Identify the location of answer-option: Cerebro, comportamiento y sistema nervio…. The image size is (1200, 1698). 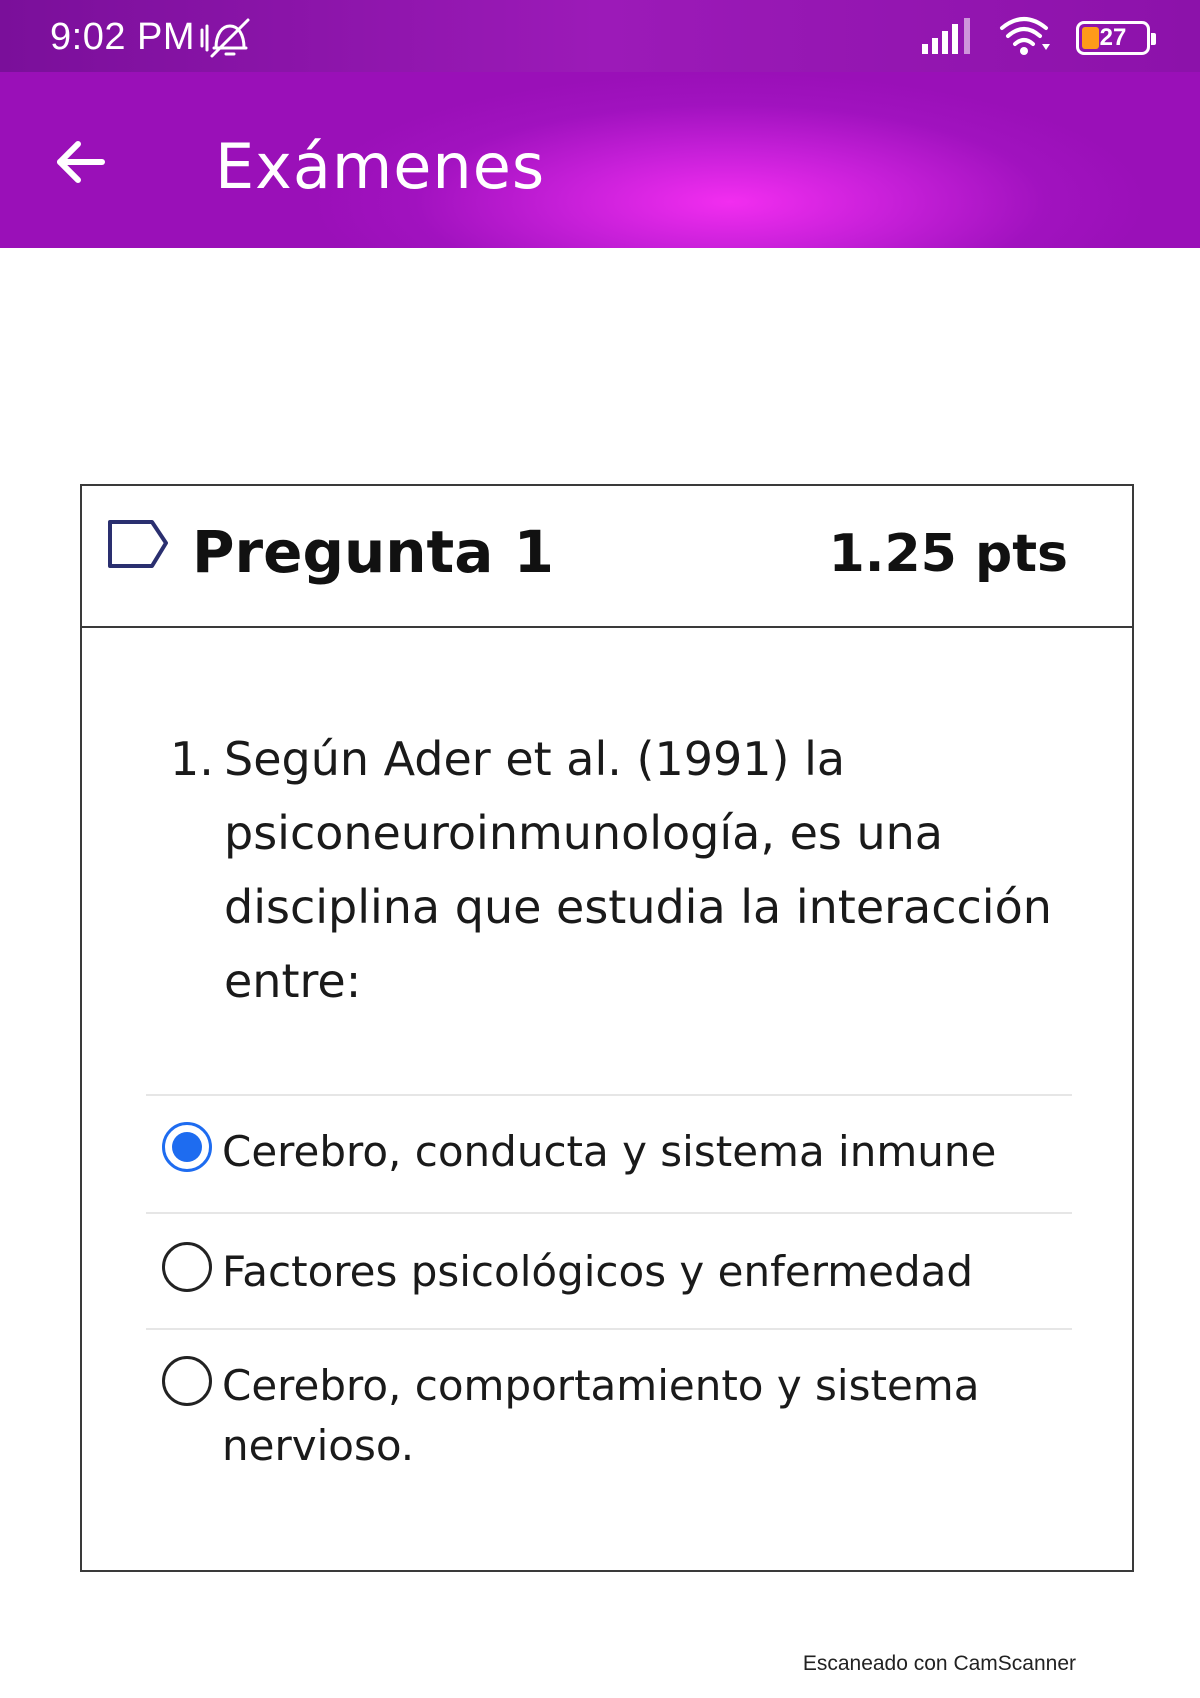
(609, 1403).